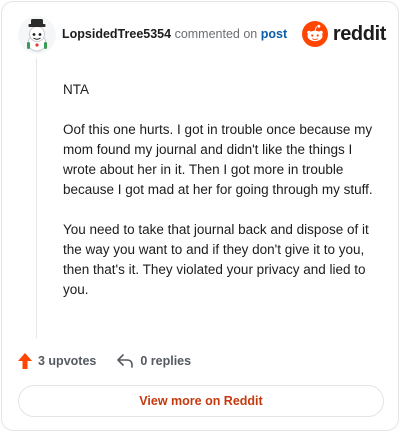 The height and width of the screenshot is (432, 400). I want to click on reply-arrow-icon, so click(125, 361).